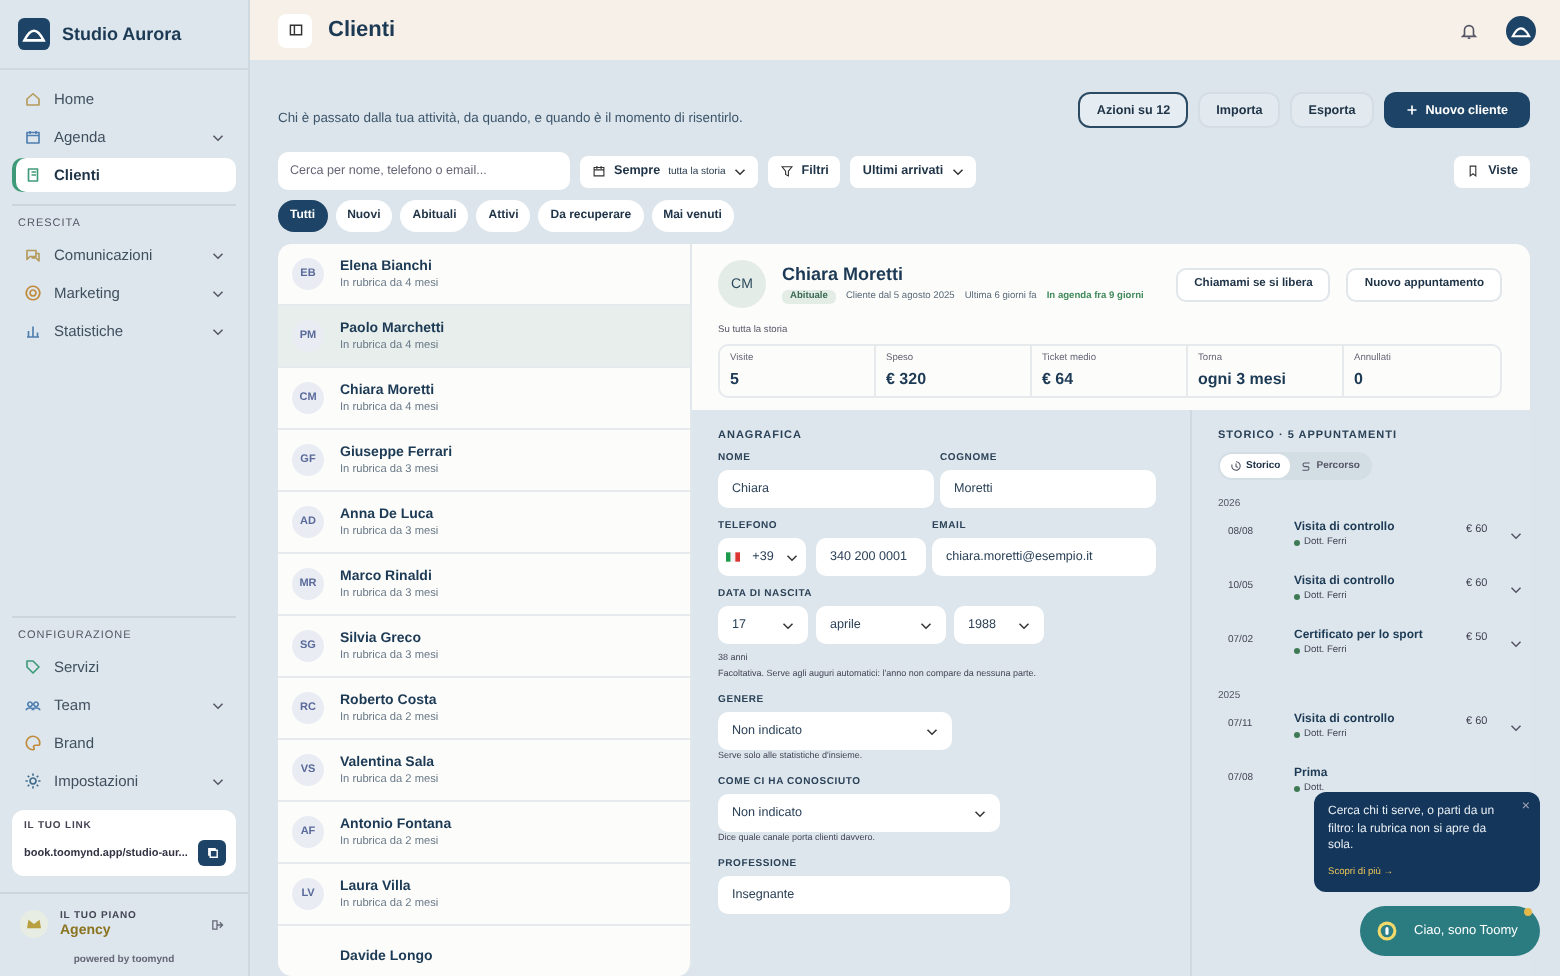  I want to click on avatar-icon, so click(1521, 30).